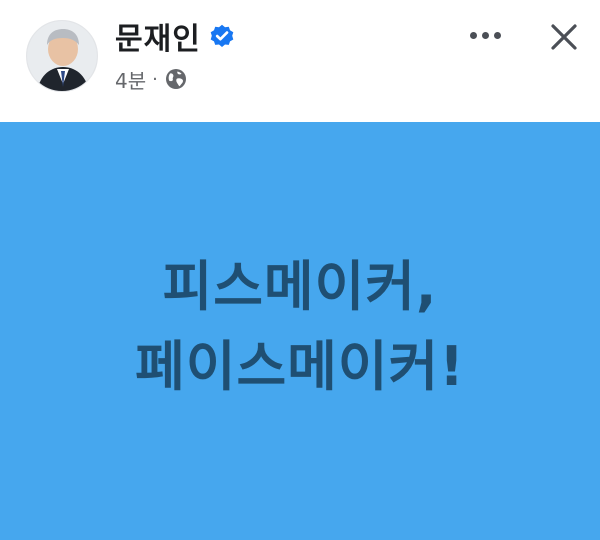  What do you see at coordinates (564, 37) in the screenshot?
I see `close-icon` at bounding box center [564, 37].